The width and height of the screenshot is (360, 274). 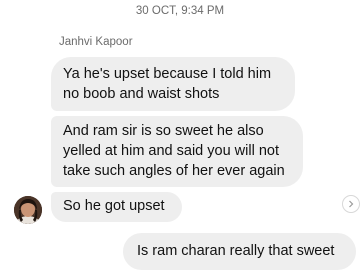 I want to click on chevron-right-icon, so click(x=351, y=204).